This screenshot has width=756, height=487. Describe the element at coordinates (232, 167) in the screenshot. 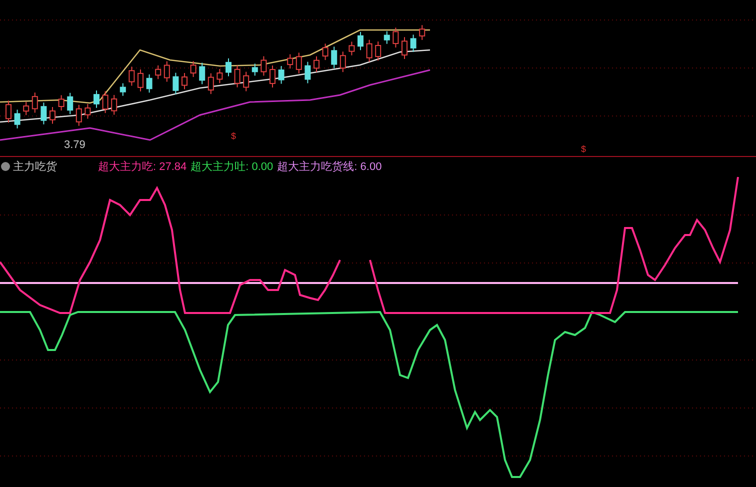

I see `legend-item: 超大主力吐: 0.00` at that location.